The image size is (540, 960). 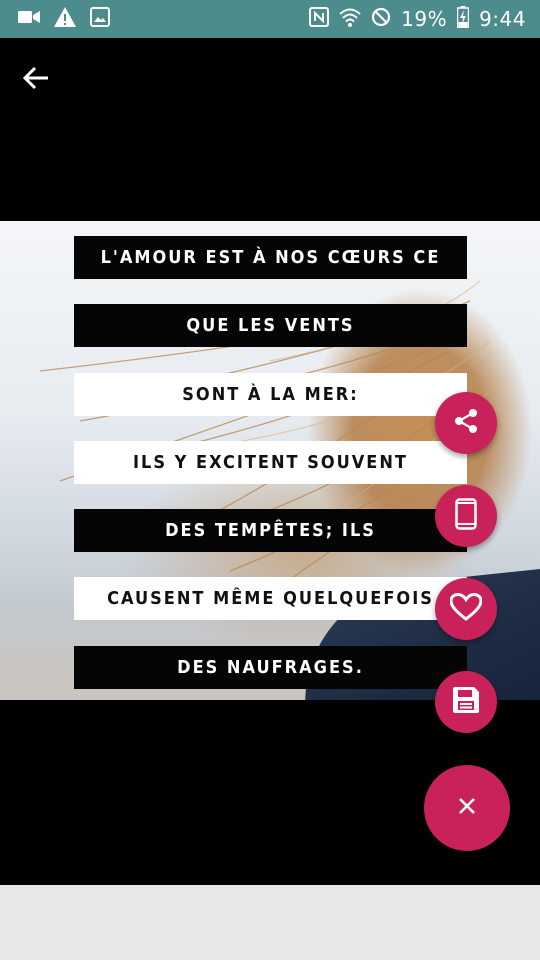 What do you see at coordinates (270, 530) in the screenshot?
I see `quote-line-5: DES TEMPÊTES; ILS` at bounding box center [270, 530].